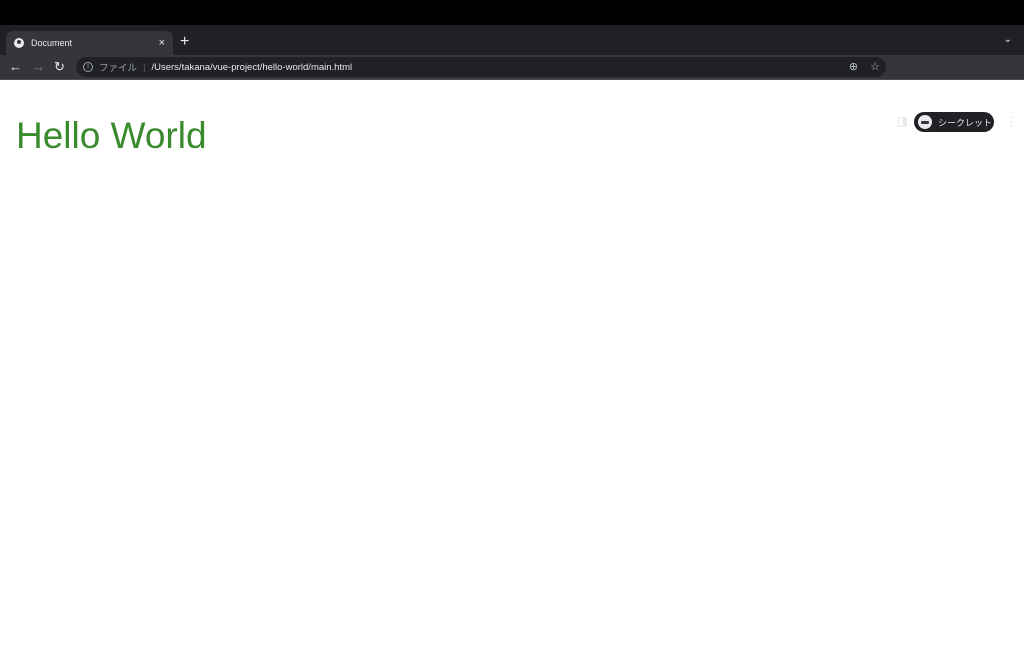 This screenshot has width=1024, height=666. What do you see at coordinates (512, 12) in the screenshot?
I see `title-bar` at bounding box center [512, 12].